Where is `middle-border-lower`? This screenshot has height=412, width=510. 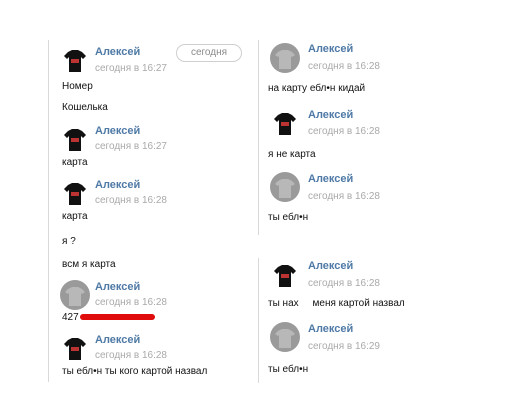 middle-border-lower is located at coordinates (258, 320).